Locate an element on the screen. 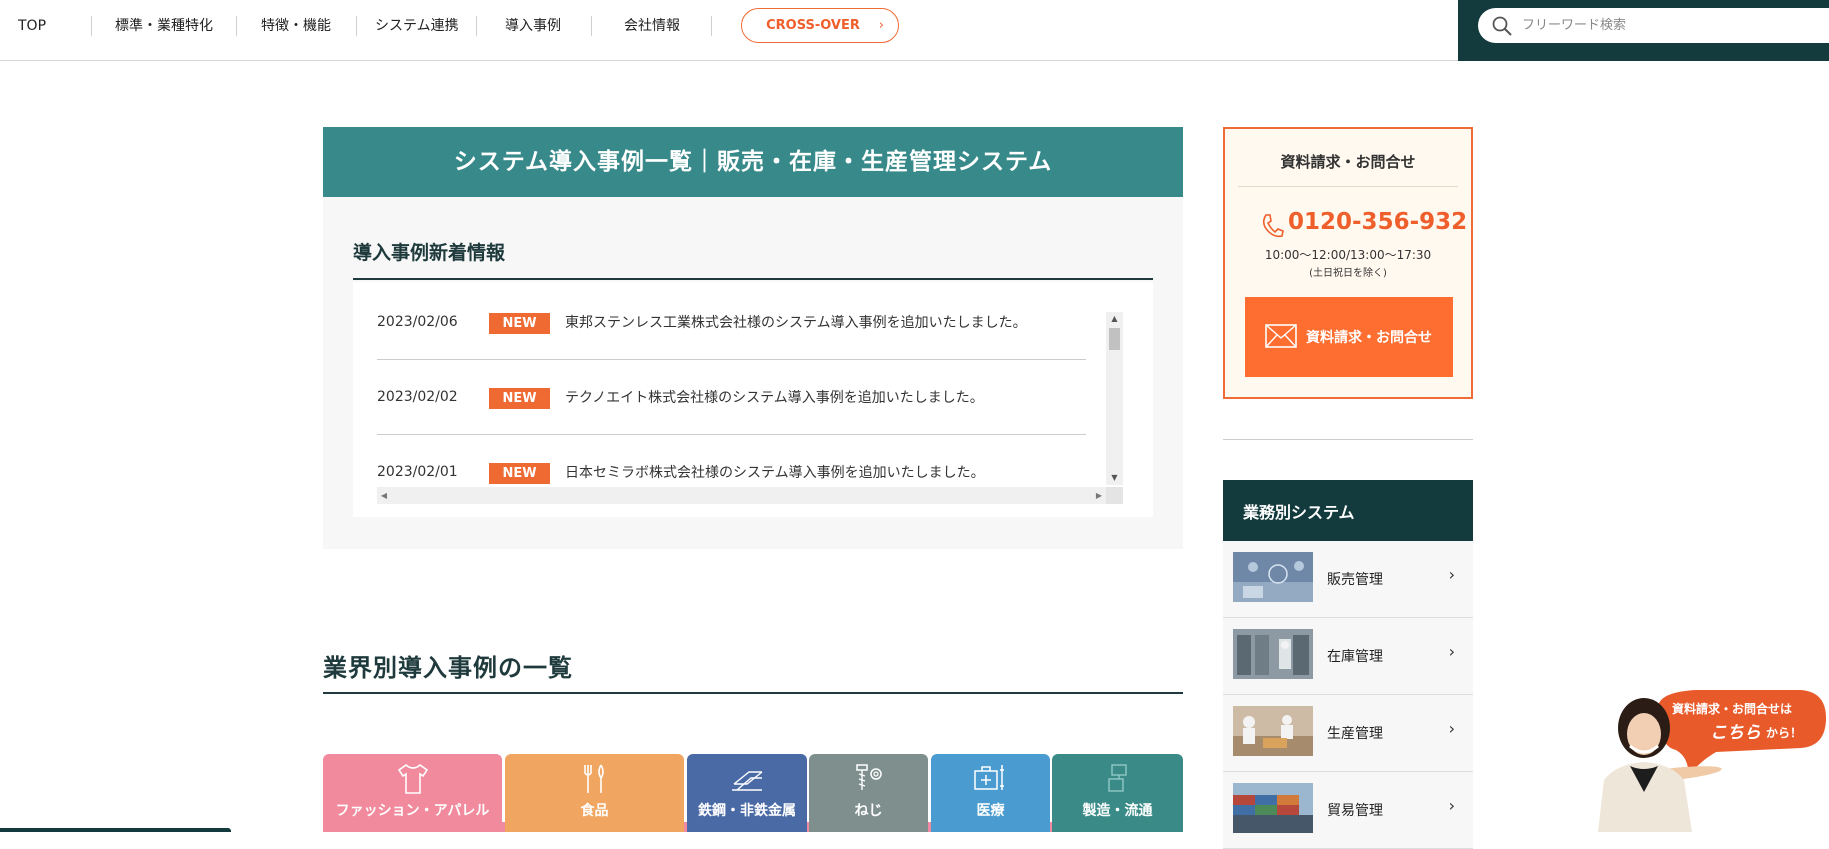 The width and height of the screenshot is (1829, 849). contact-divider is located at coordinates (1348, 186).